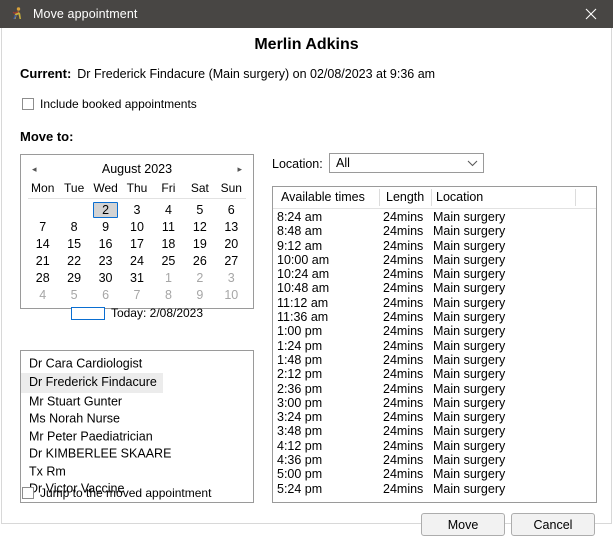  What do you see at coordinates (137, 437) in the screenshot?
I see `list-item: Mr Peter Paediatrician` at bounding box center [137, 437].